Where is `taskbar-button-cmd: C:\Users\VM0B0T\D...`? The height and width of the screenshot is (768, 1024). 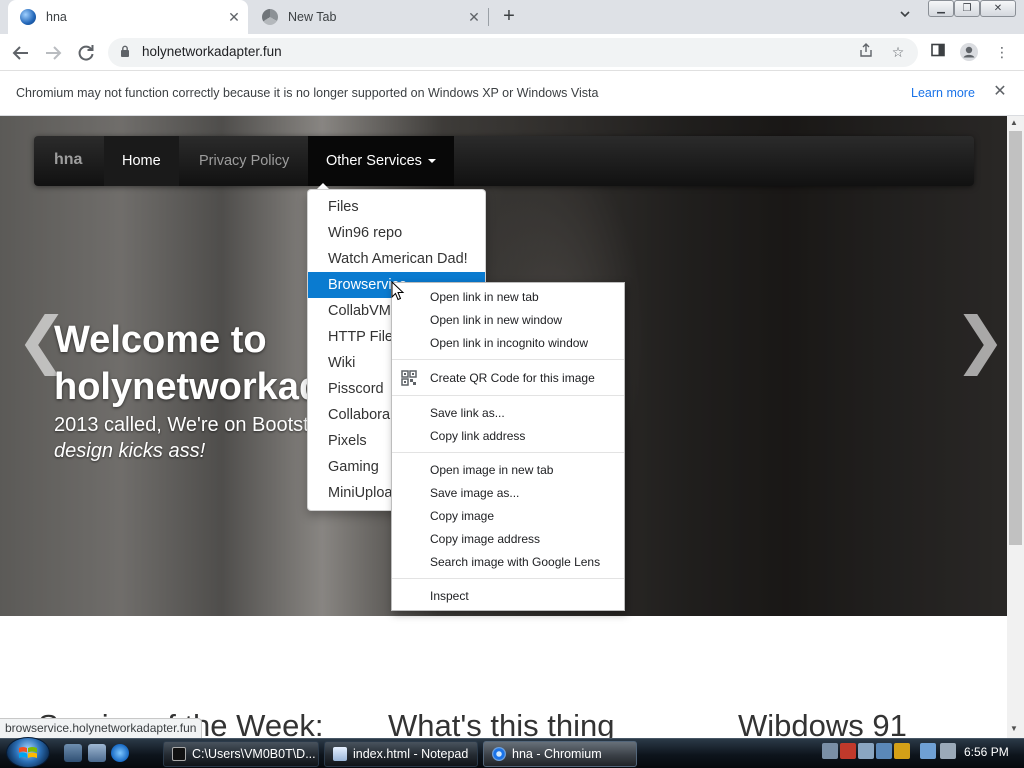 taskbar-button-cmd: C:\Users\VM0B0T\D... is located at coordinates (241, 754).